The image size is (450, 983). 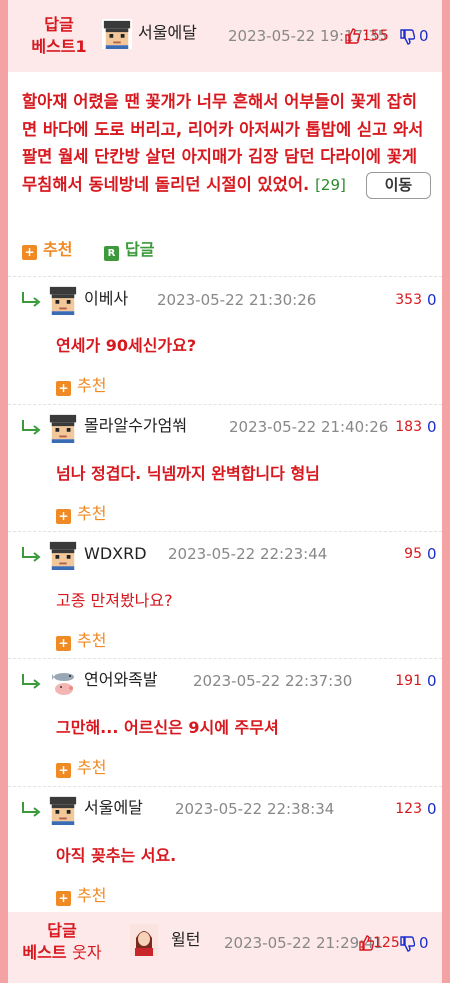 What do you see at coordinates (135, 426) in the screenshot?
I see `nickname: 몰라알수가엄쒀` at bounding box center [135, 426].